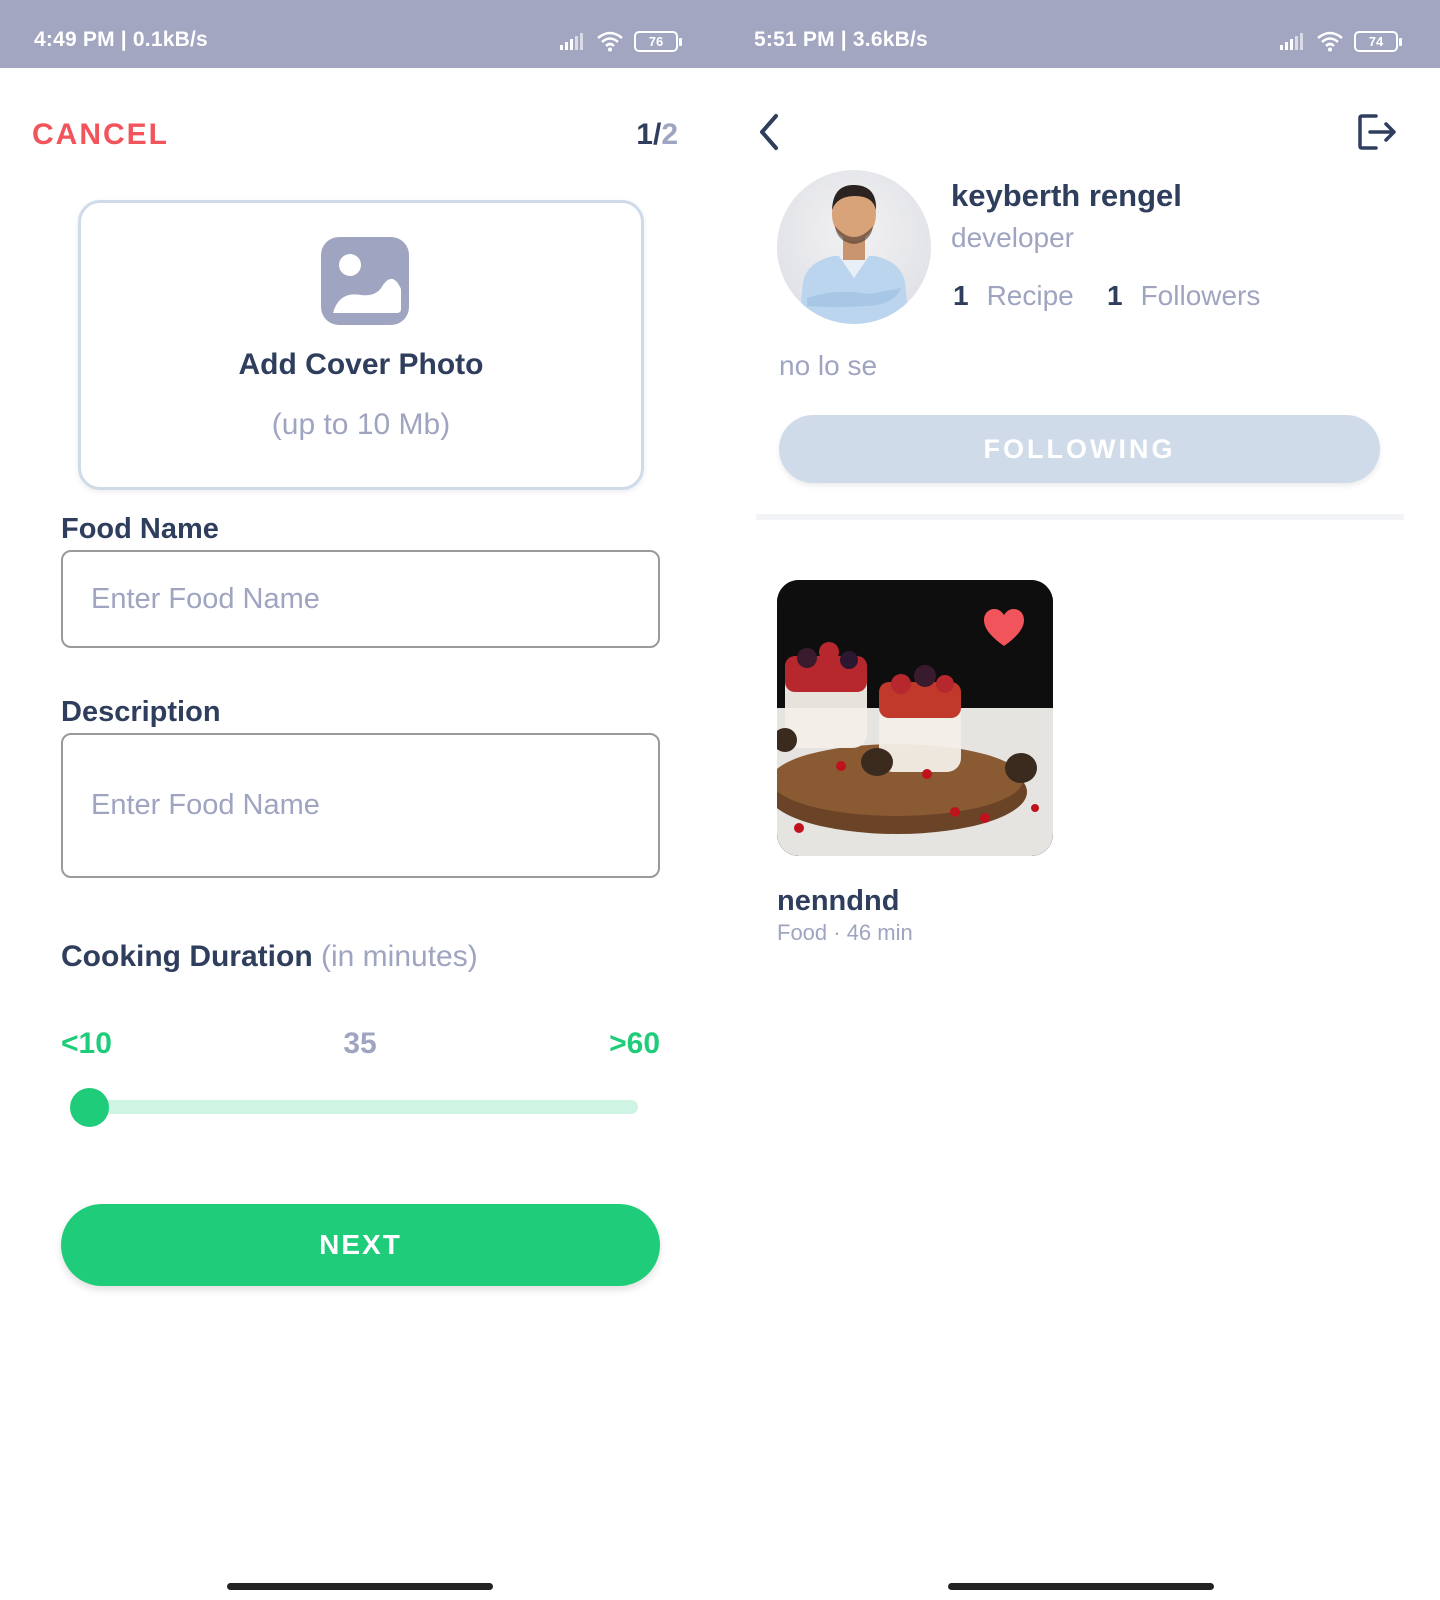 This screenshot has width=1440, height=1600. What do you see at coordinates (360, 805) in the screenshot?
I see `description-input` at bounding box center [360, 805].